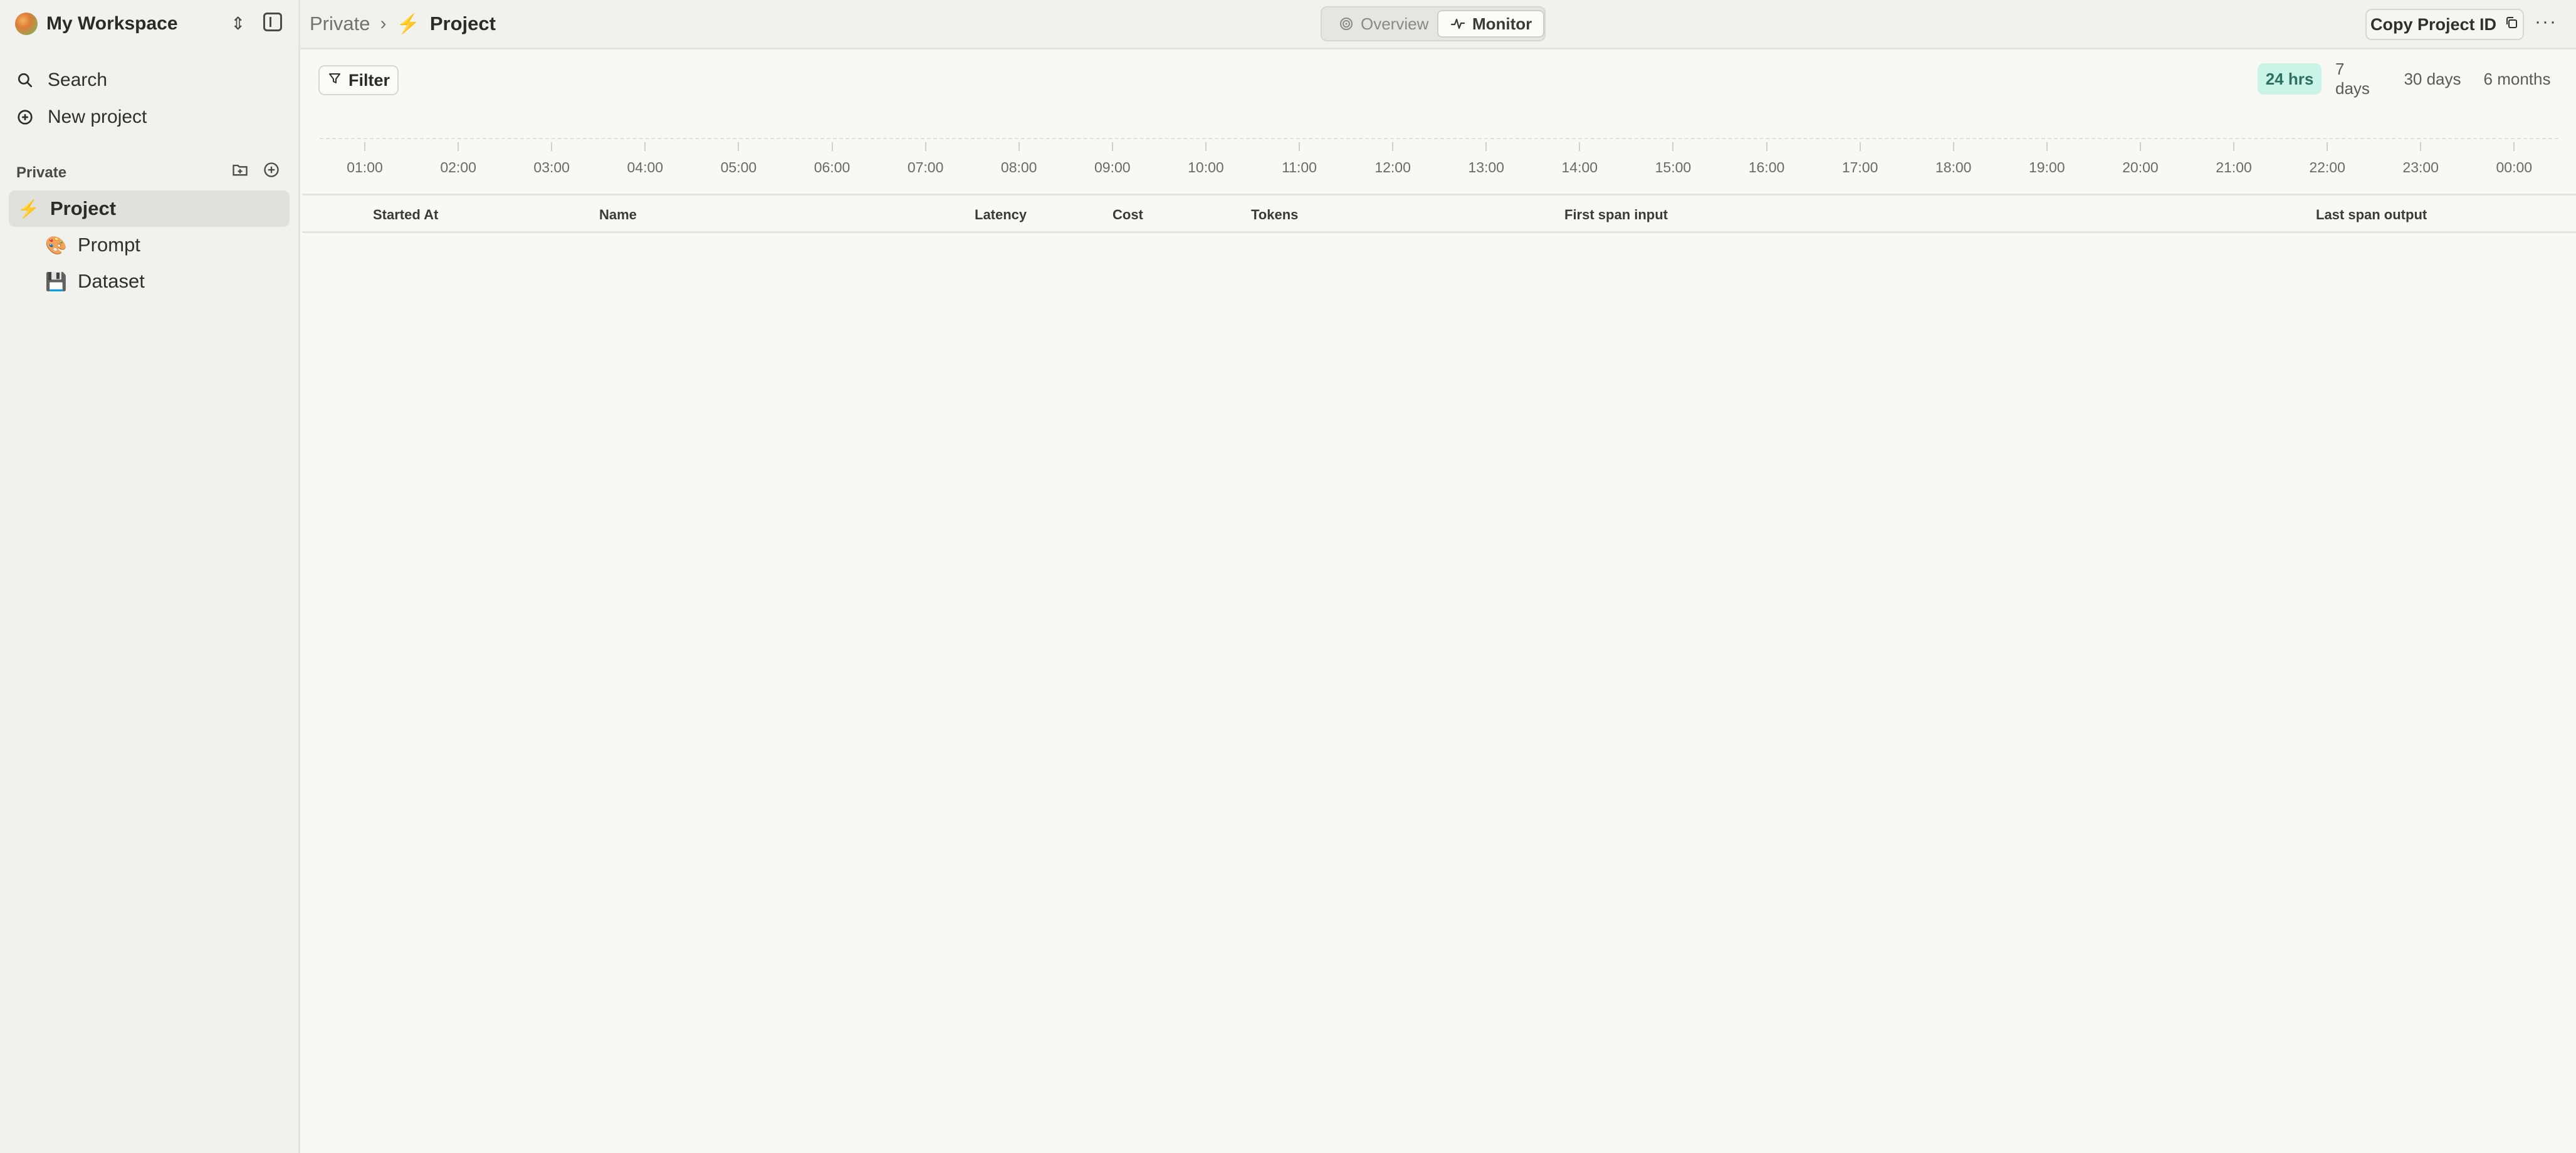 The width and height of the screenshot is (2576, 1153). What do you see at coordinates (2511, 24) in the screenshot?
I see `copy-icon` at bounding box center [2511, 24].